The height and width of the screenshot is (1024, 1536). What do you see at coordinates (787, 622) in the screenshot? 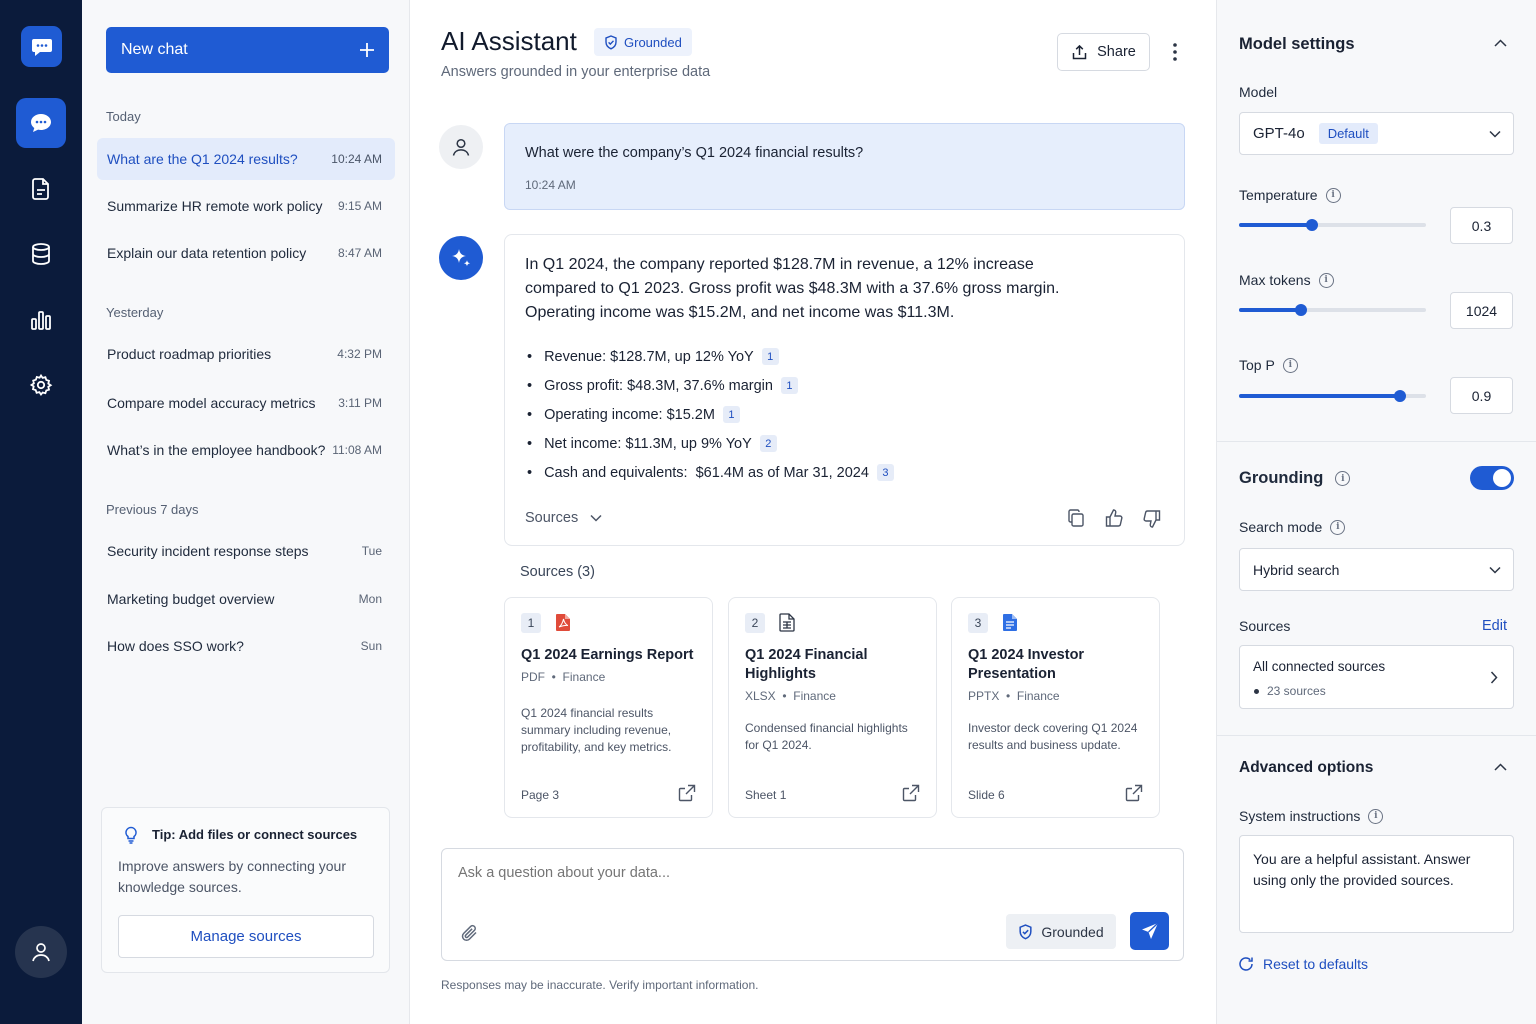
I see `spreadsheet-icon` at bounding box center [787, 622].